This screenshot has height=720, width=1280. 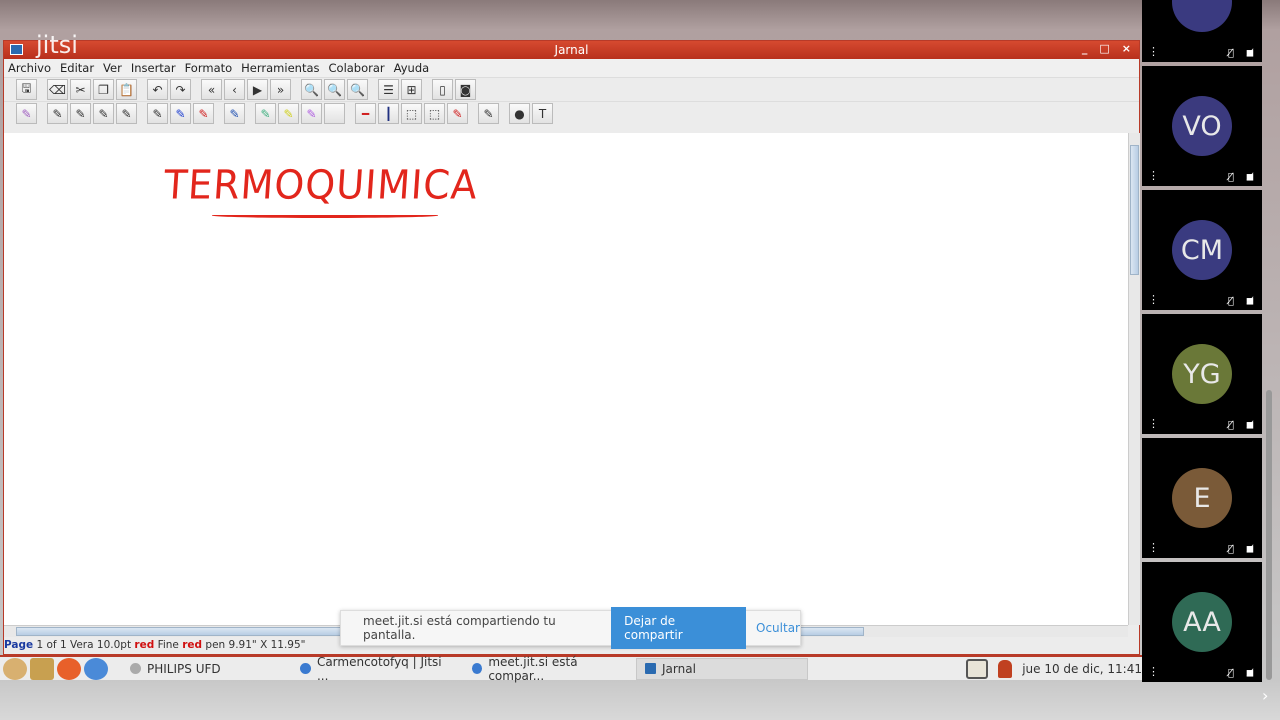 I want to click on status-color: red, so click(x=144, y=645).